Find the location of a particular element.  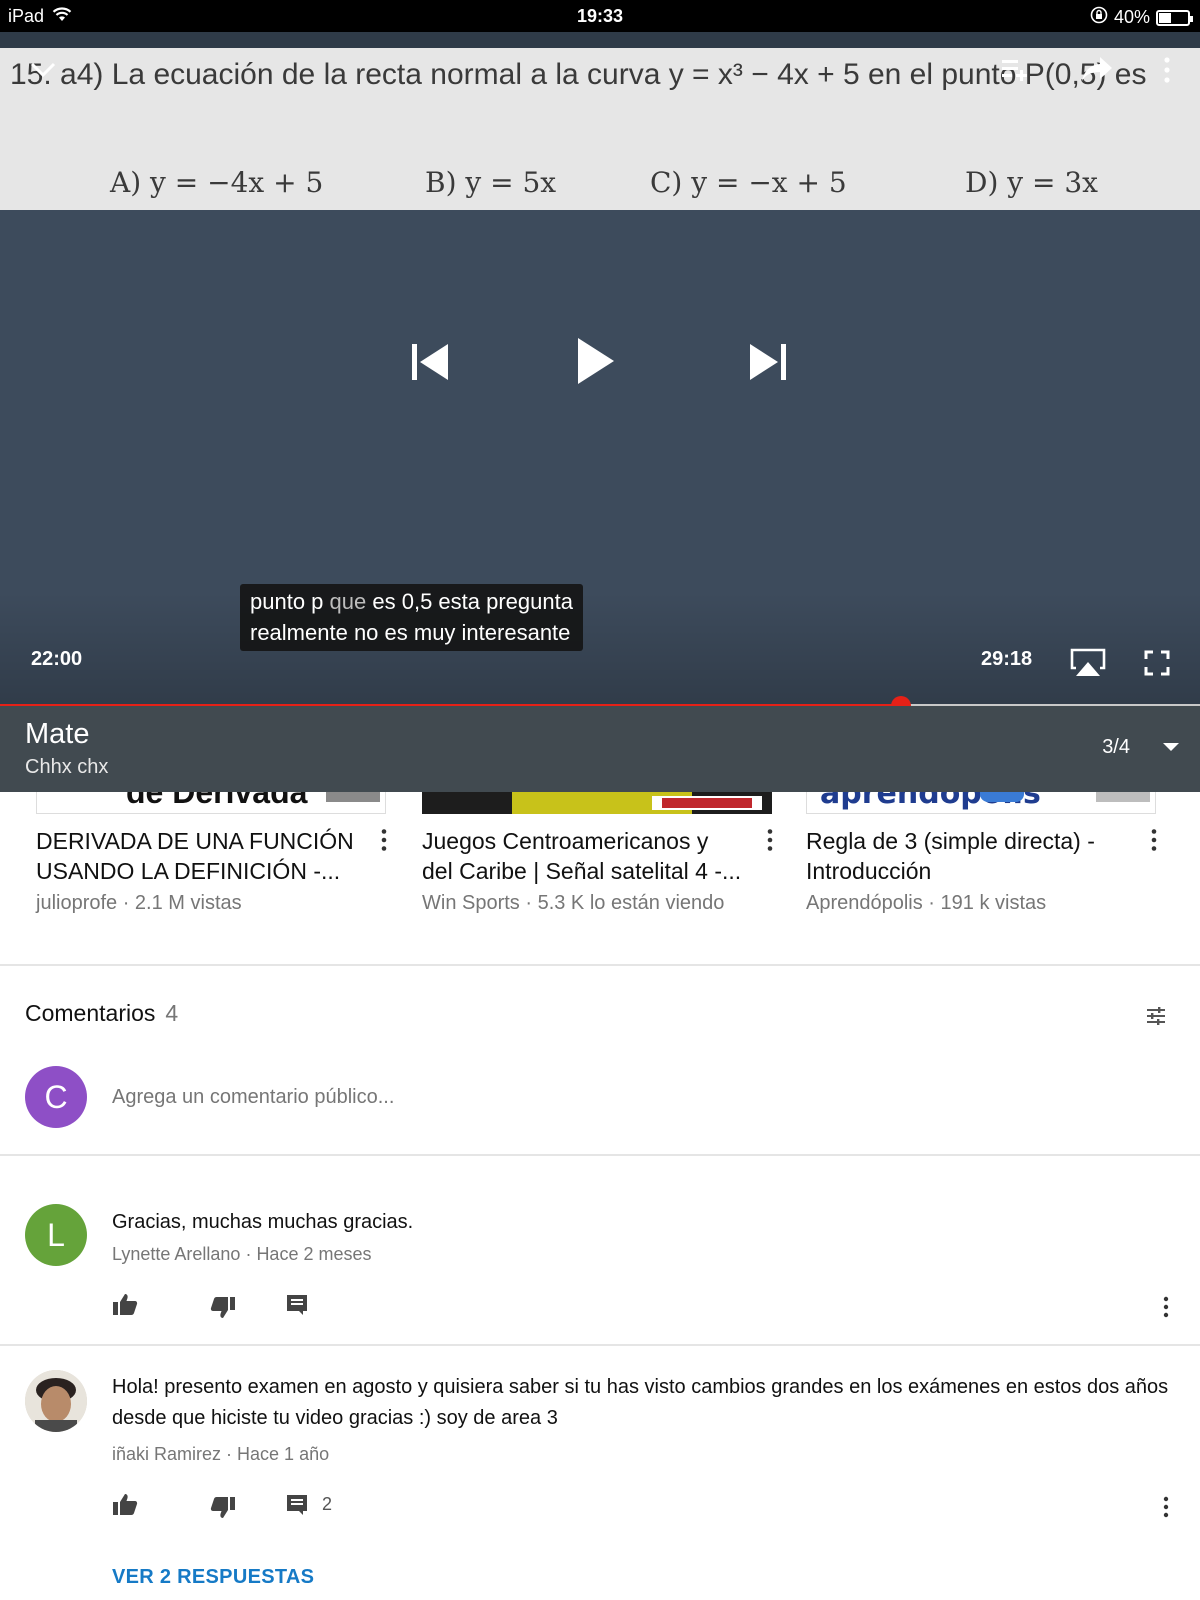

expand-playlist-icon is located at coordinates (1171, 749).